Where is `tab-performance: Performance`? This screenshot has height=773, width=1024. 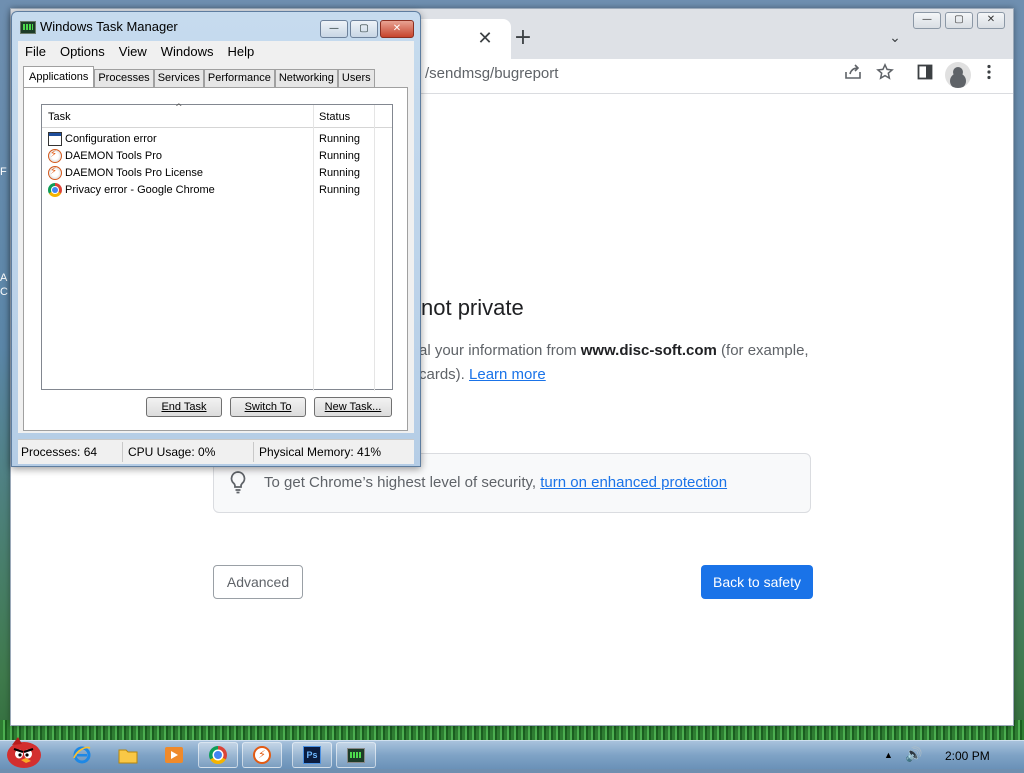
tab-performance: Performance is located at coordinates (239, 78).